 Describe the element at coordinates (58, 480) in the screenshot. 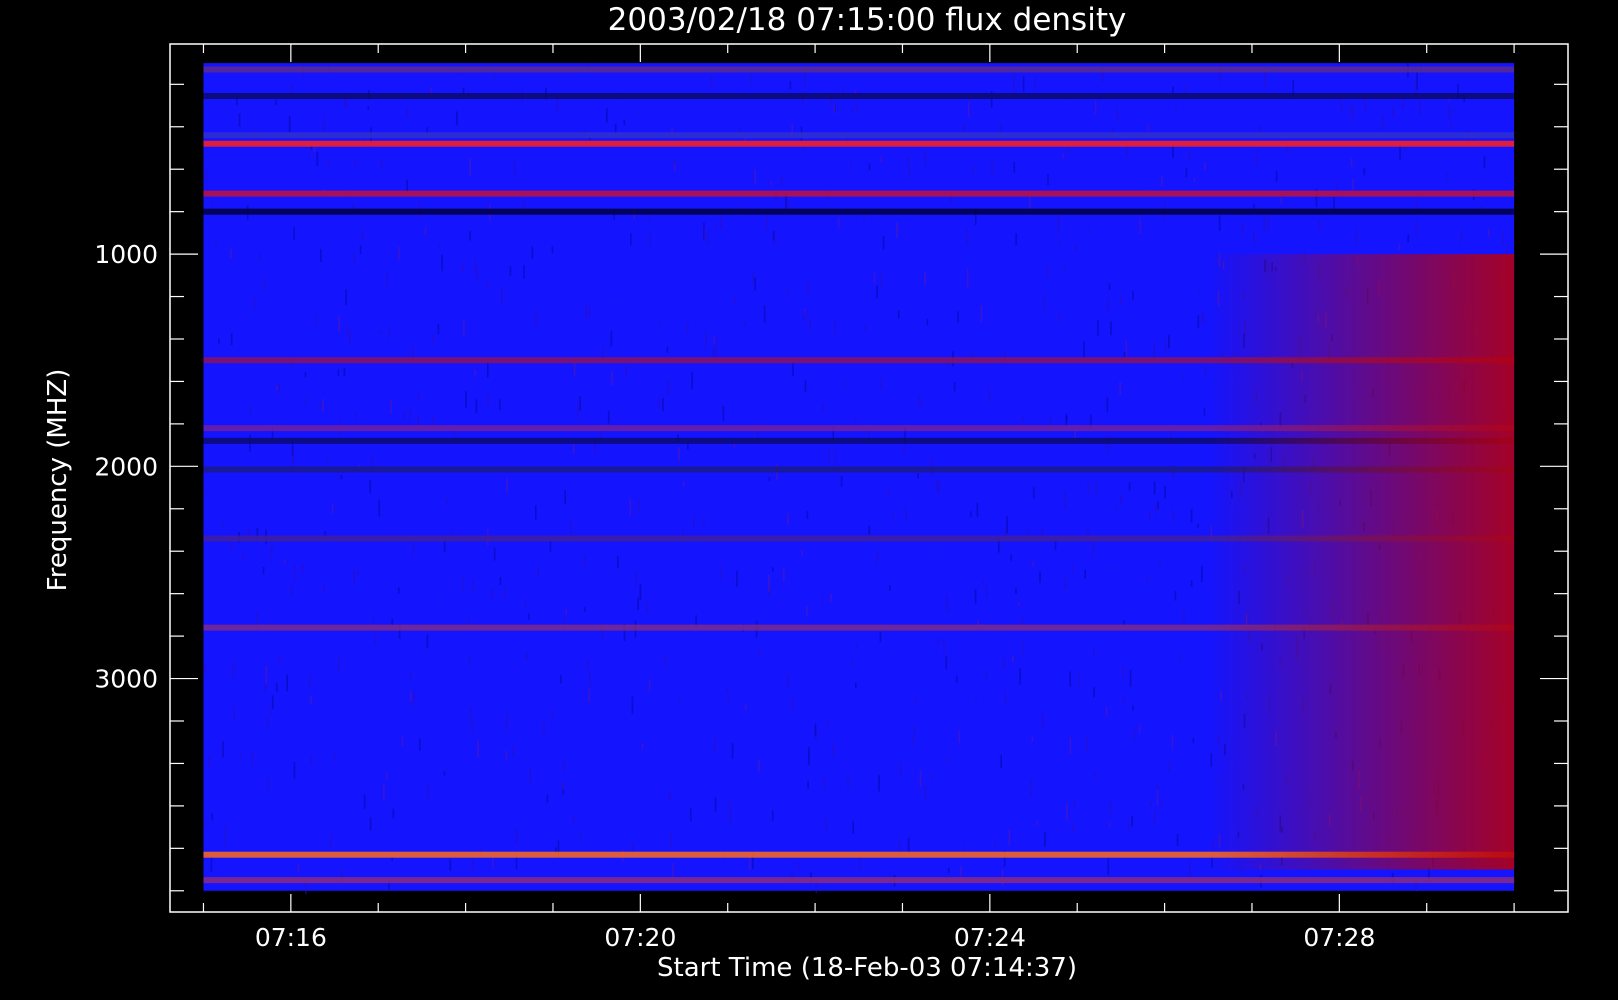

I see `y-axis-label: Frequency (MHZ)` at that location.